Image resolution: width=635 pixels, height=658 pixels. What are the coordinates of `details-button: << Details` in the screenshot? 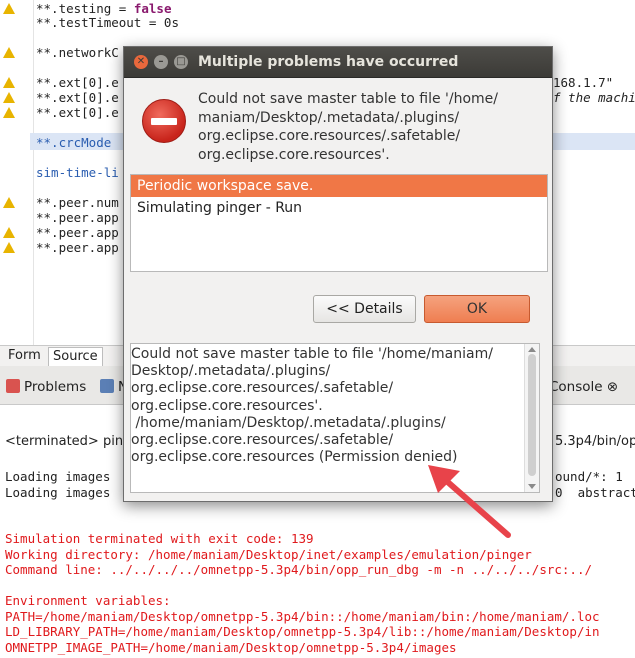 It's located at (364, 309).